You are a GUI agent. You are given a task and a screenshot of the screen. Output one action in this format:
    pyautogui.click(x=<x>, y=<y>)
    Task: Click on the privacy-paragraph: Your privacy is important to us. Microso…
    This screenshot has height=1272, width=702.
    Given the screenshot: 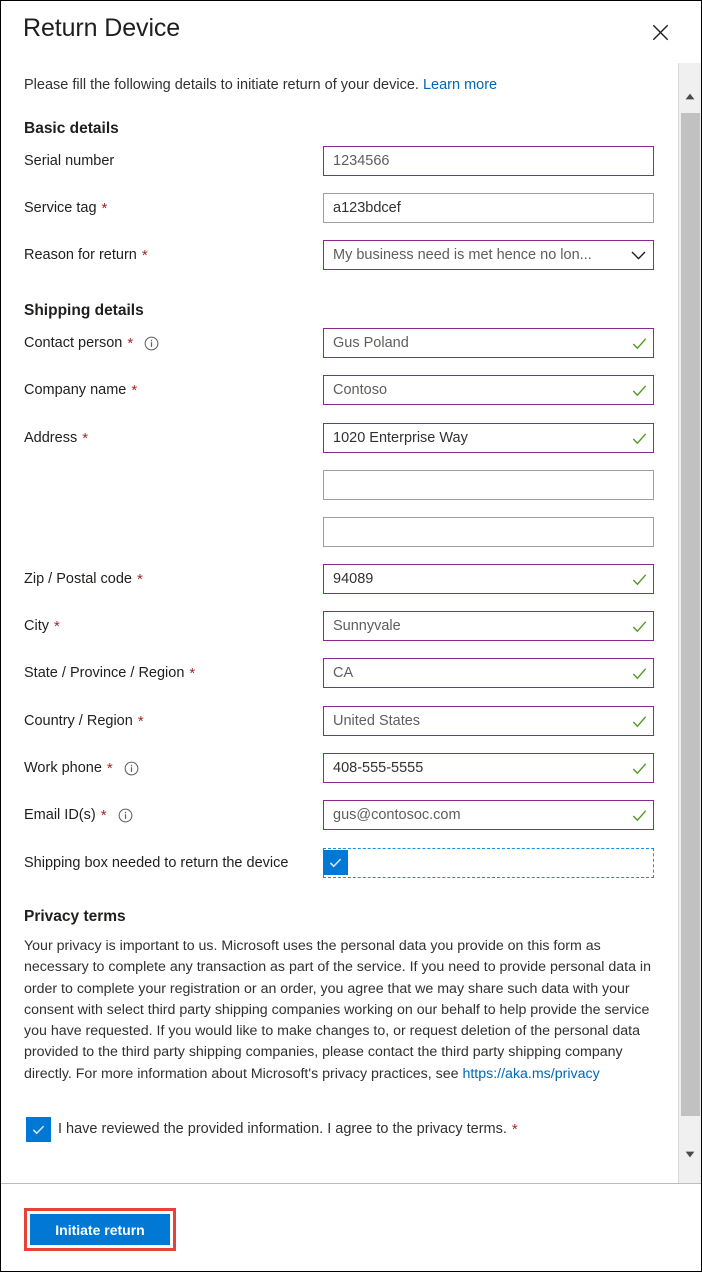 What is the action you would take?
    pyautogui.click(x=337, y=1010)
    